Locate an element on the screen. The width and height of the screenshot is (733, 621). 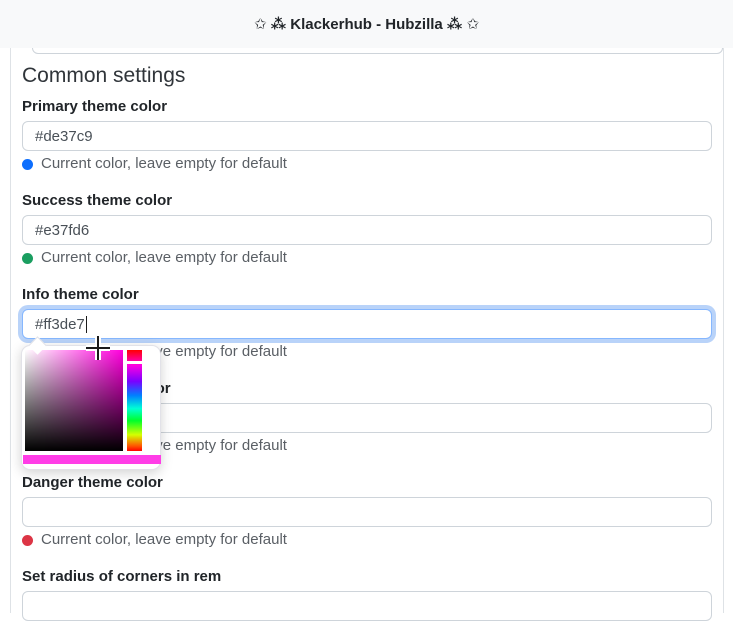
primary-help-text: Current color, leave empty for default is located at coordinates (164, 163).